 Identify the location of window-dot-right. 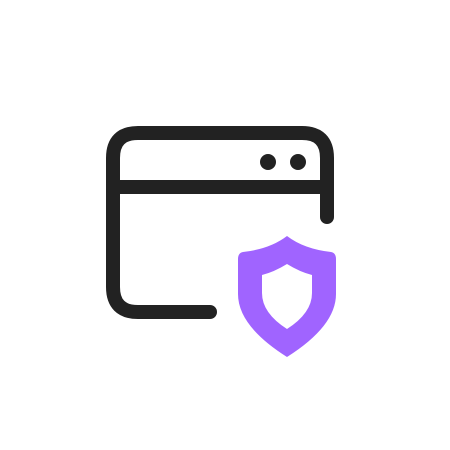
(298, 162).